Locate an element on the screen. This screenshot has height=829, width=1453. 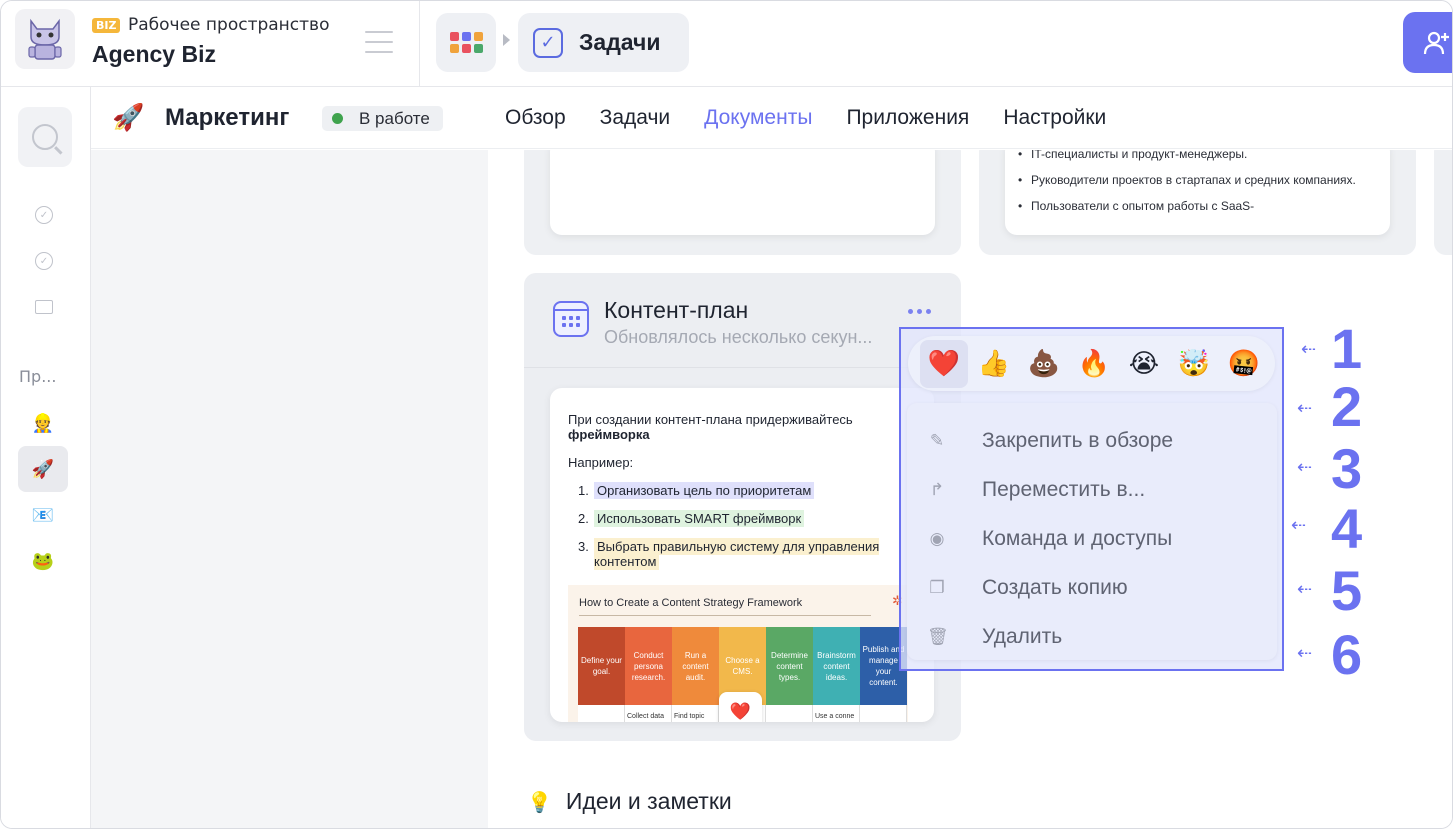
callout-number: 1 is located at coordinates (1347, 348).